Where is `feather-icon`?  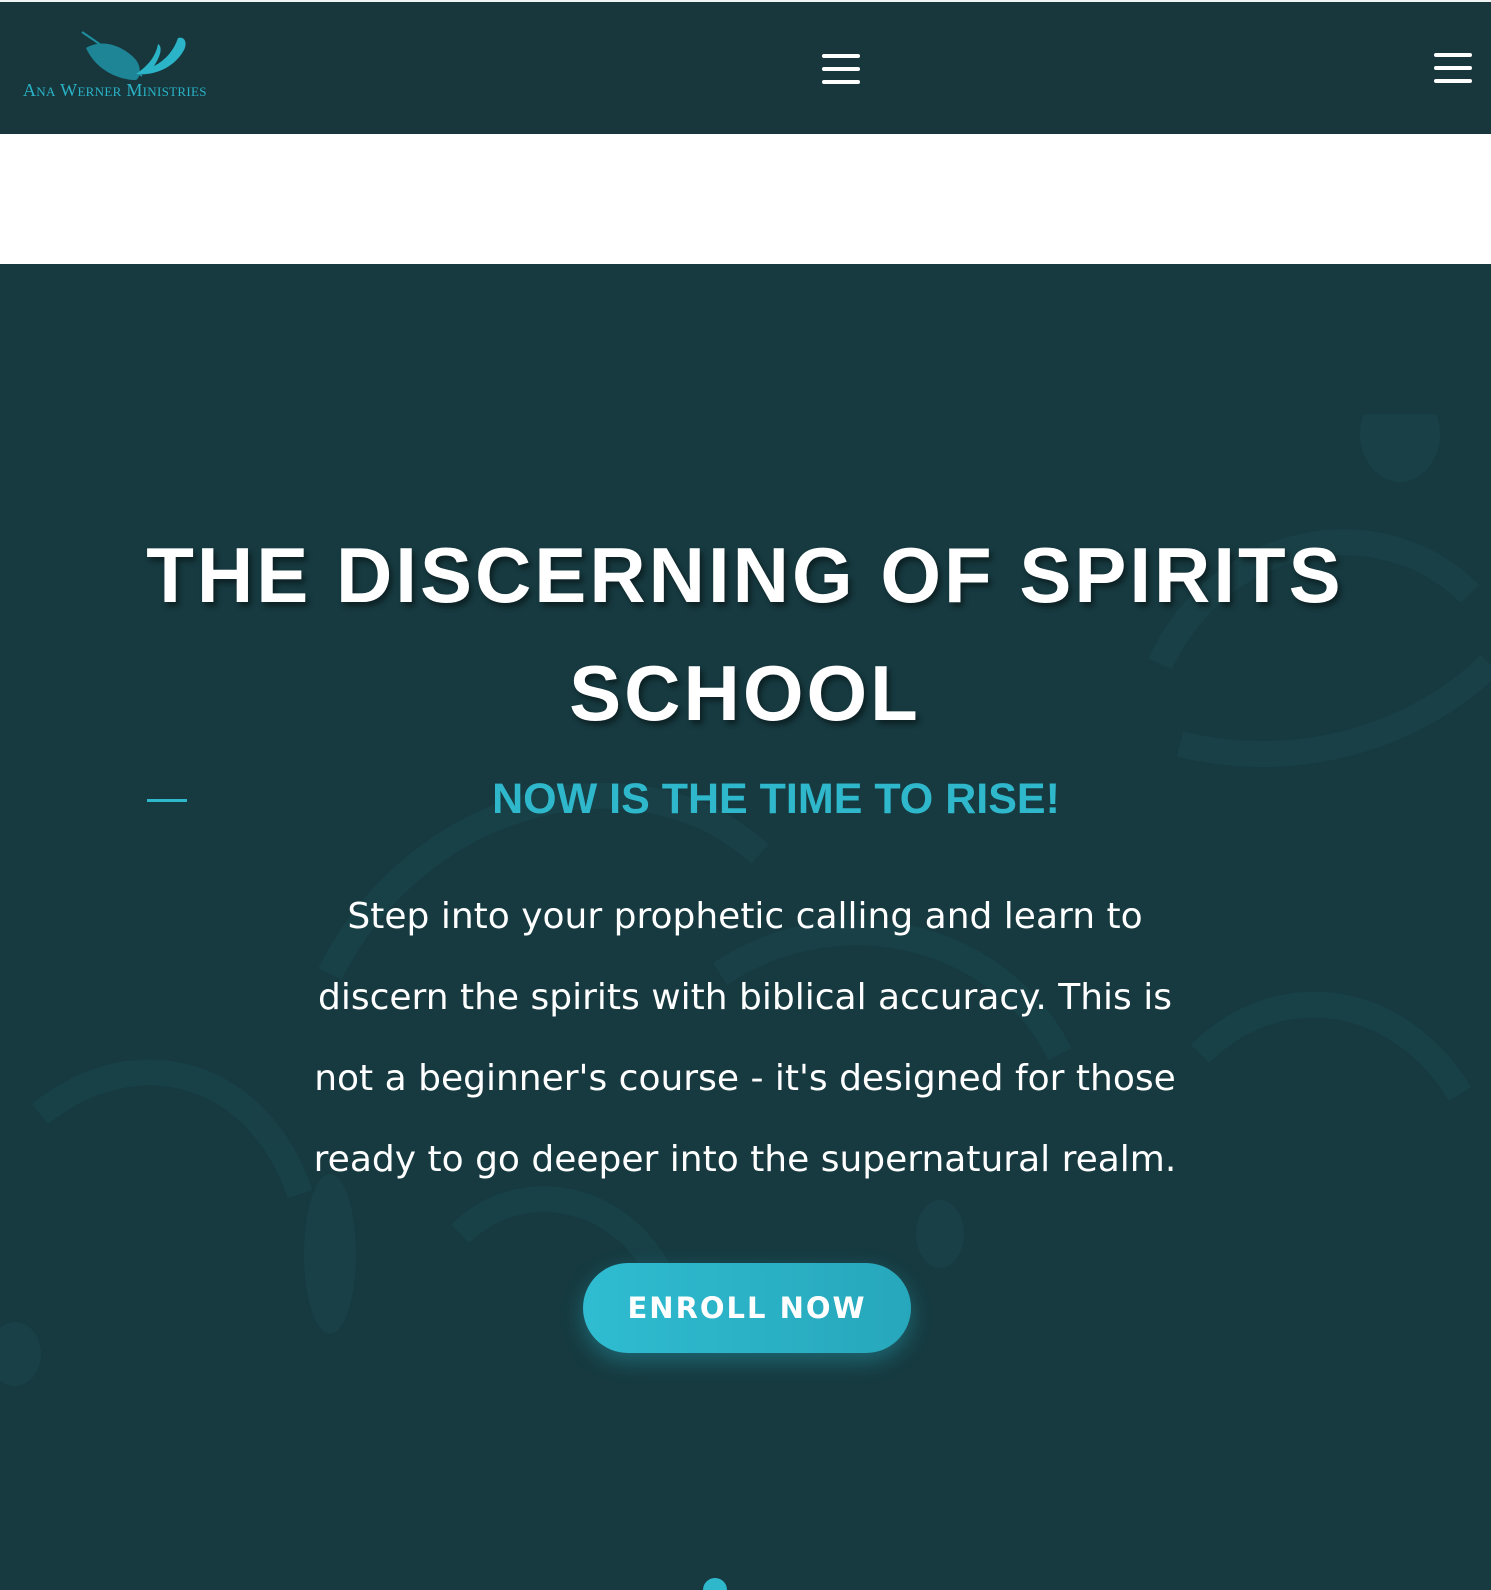
feather-icon is located at coordinates (133, 55).